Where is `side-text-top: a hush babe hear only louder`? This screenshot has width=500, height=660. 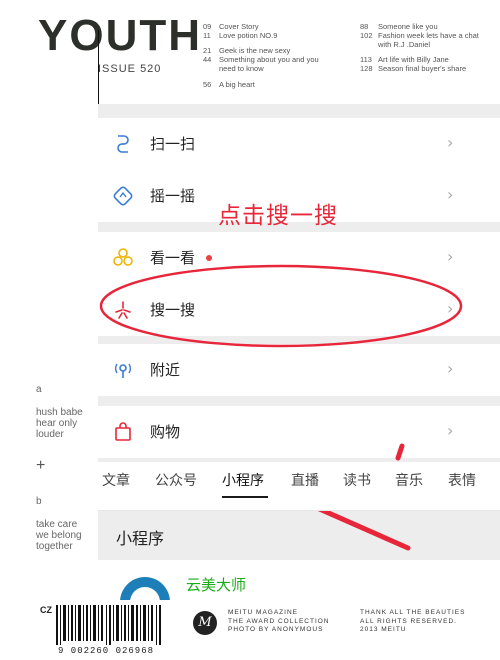 side-text-top: a hush babe hear only louder is located at coordinates (59, 412).